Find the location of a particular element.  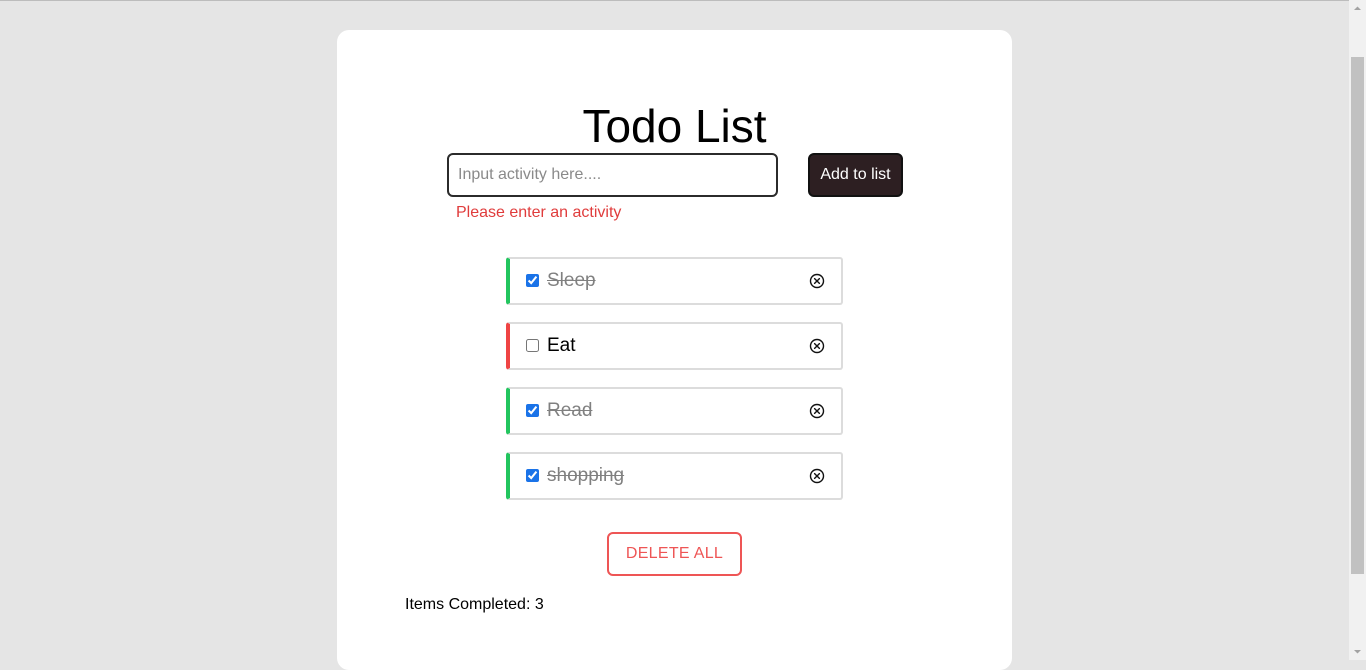

todo-text: Sleep is located at coordinates (571, 280).